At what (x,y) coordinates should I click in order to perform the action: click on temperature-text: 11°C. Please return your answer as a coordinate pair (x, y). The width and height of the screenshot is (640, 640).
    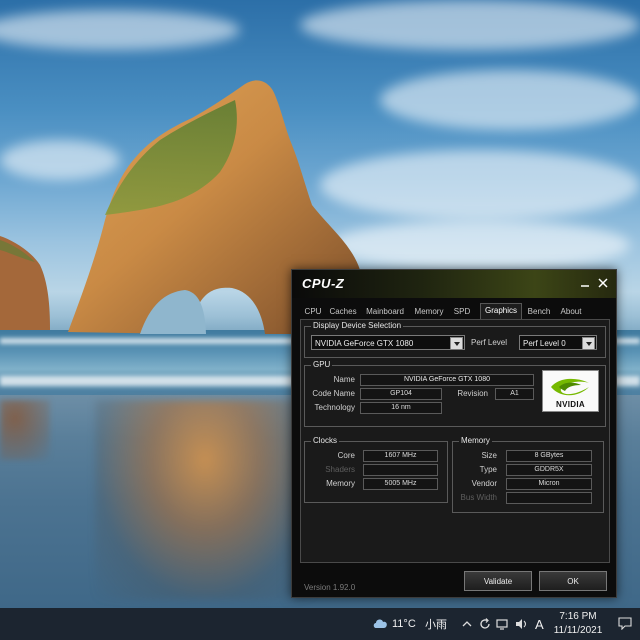
    Looking at the image, I should click on (404, 624).